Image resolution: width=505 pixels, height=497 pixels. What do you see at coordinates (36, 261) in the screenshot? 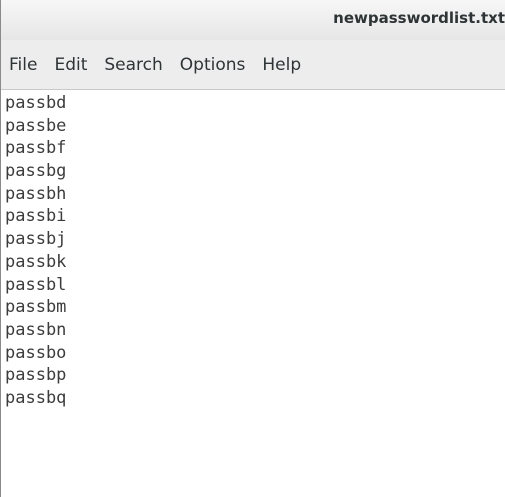
I see `text-line: passbk` at bounding box center [36, 261].